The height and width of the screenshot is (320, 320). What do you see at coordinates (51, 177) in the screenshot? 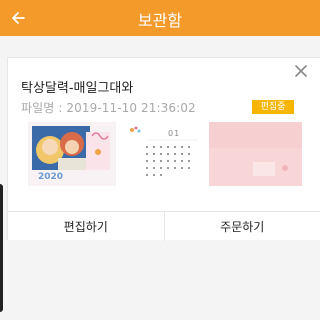
I see `cover-year: 2020` at bounding box center [51, 177].